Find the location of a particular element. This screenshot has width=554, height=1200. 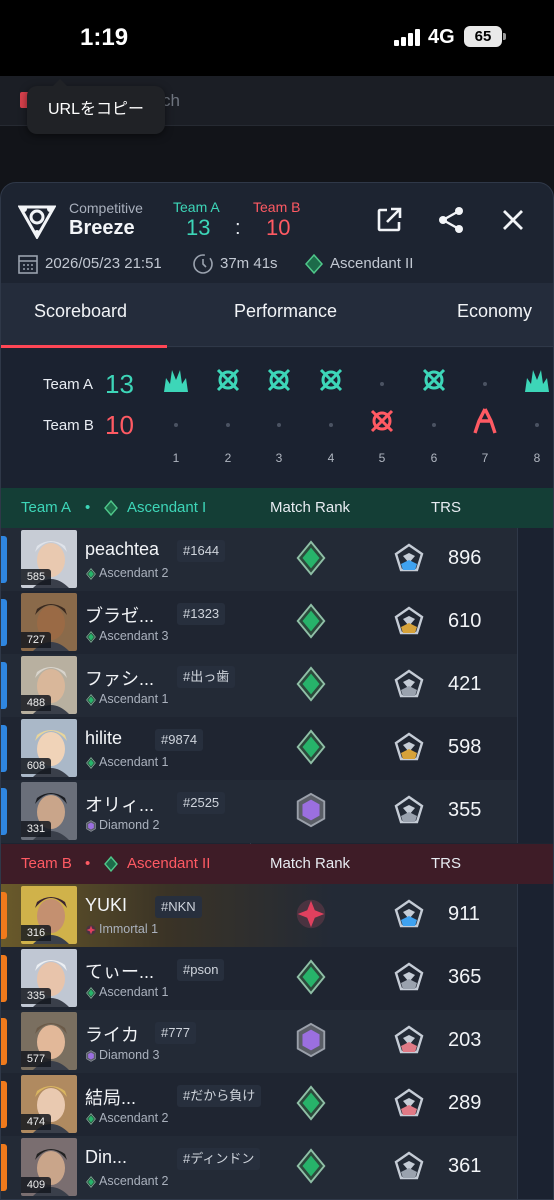

player-row: 335 てぃー... #pson Ascendant 1 365 is located at coordinates (277, 978).